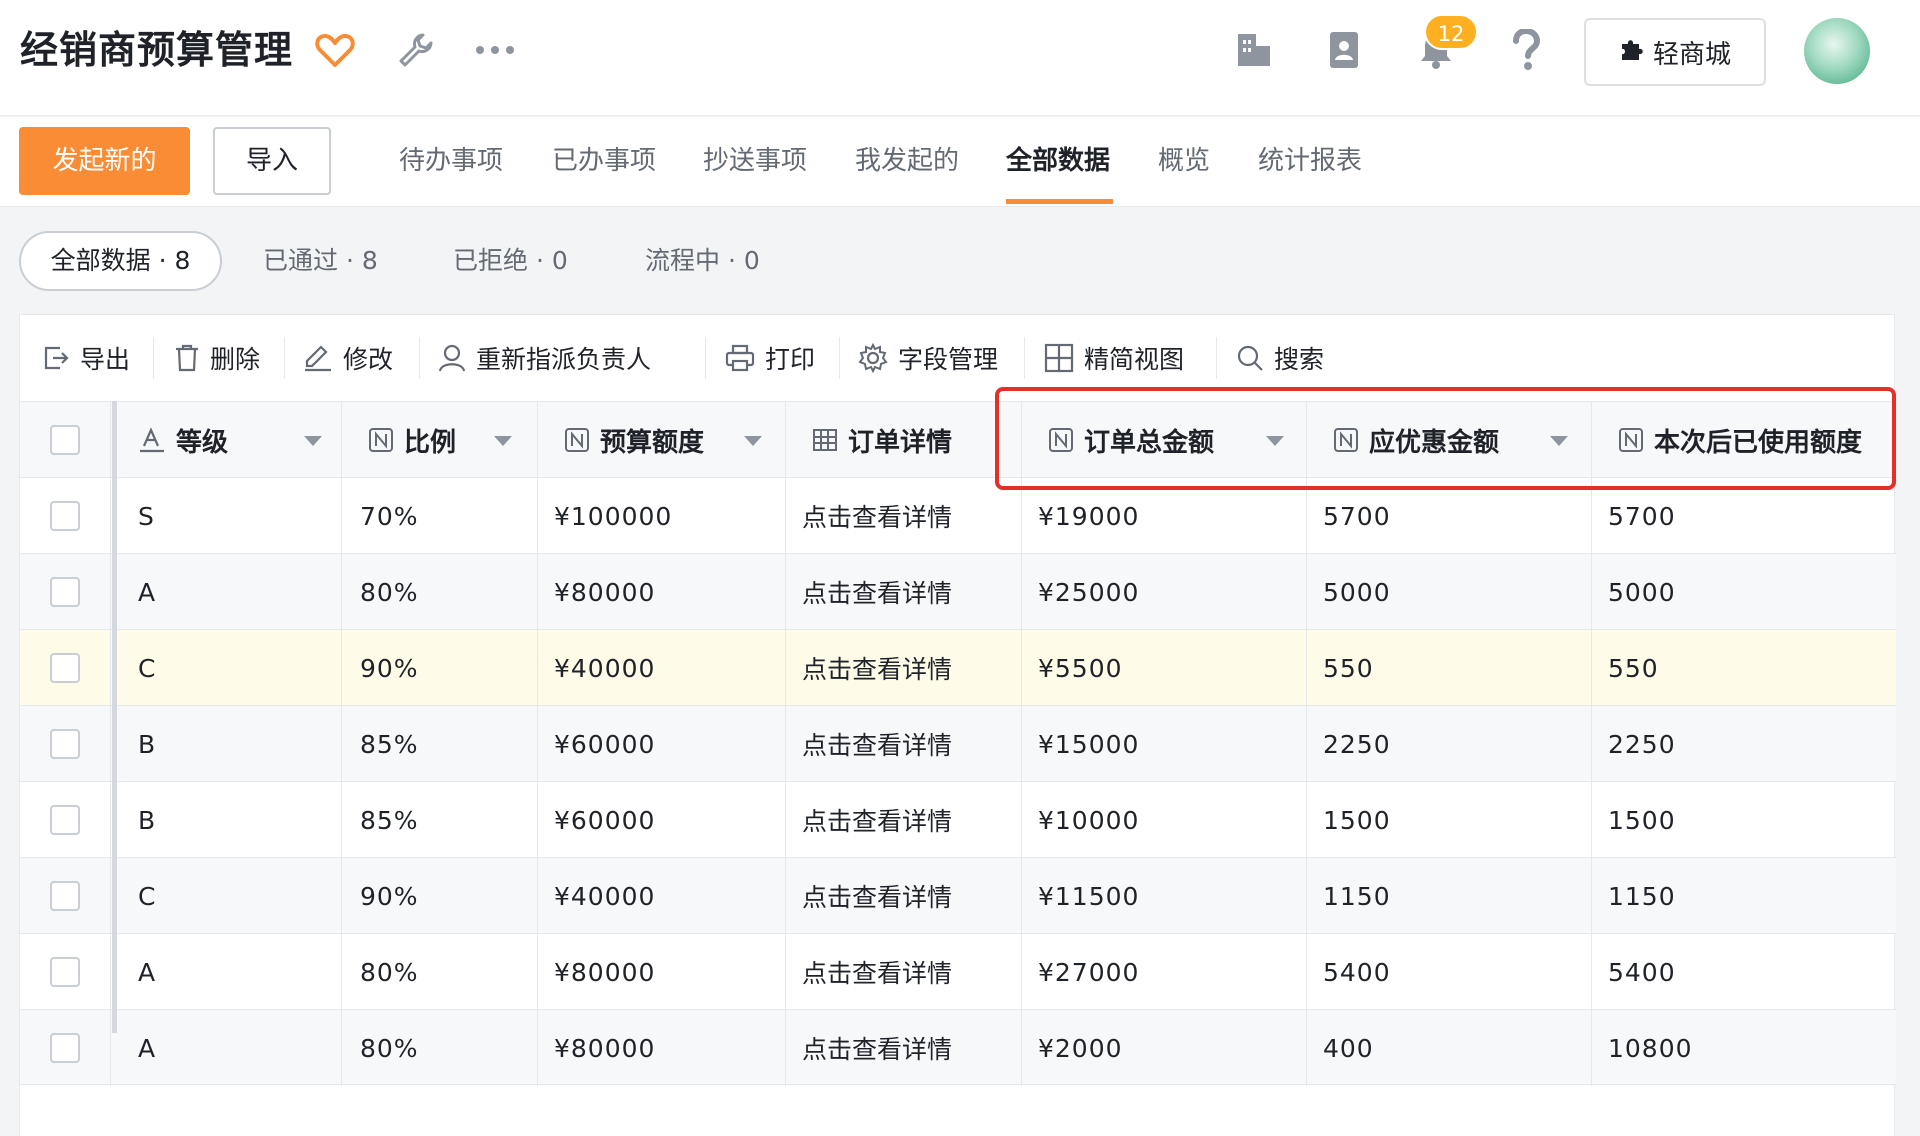  Describe the element at coordinates (229, 516) in the screenshot. I see `grade-cell: S` at that location.